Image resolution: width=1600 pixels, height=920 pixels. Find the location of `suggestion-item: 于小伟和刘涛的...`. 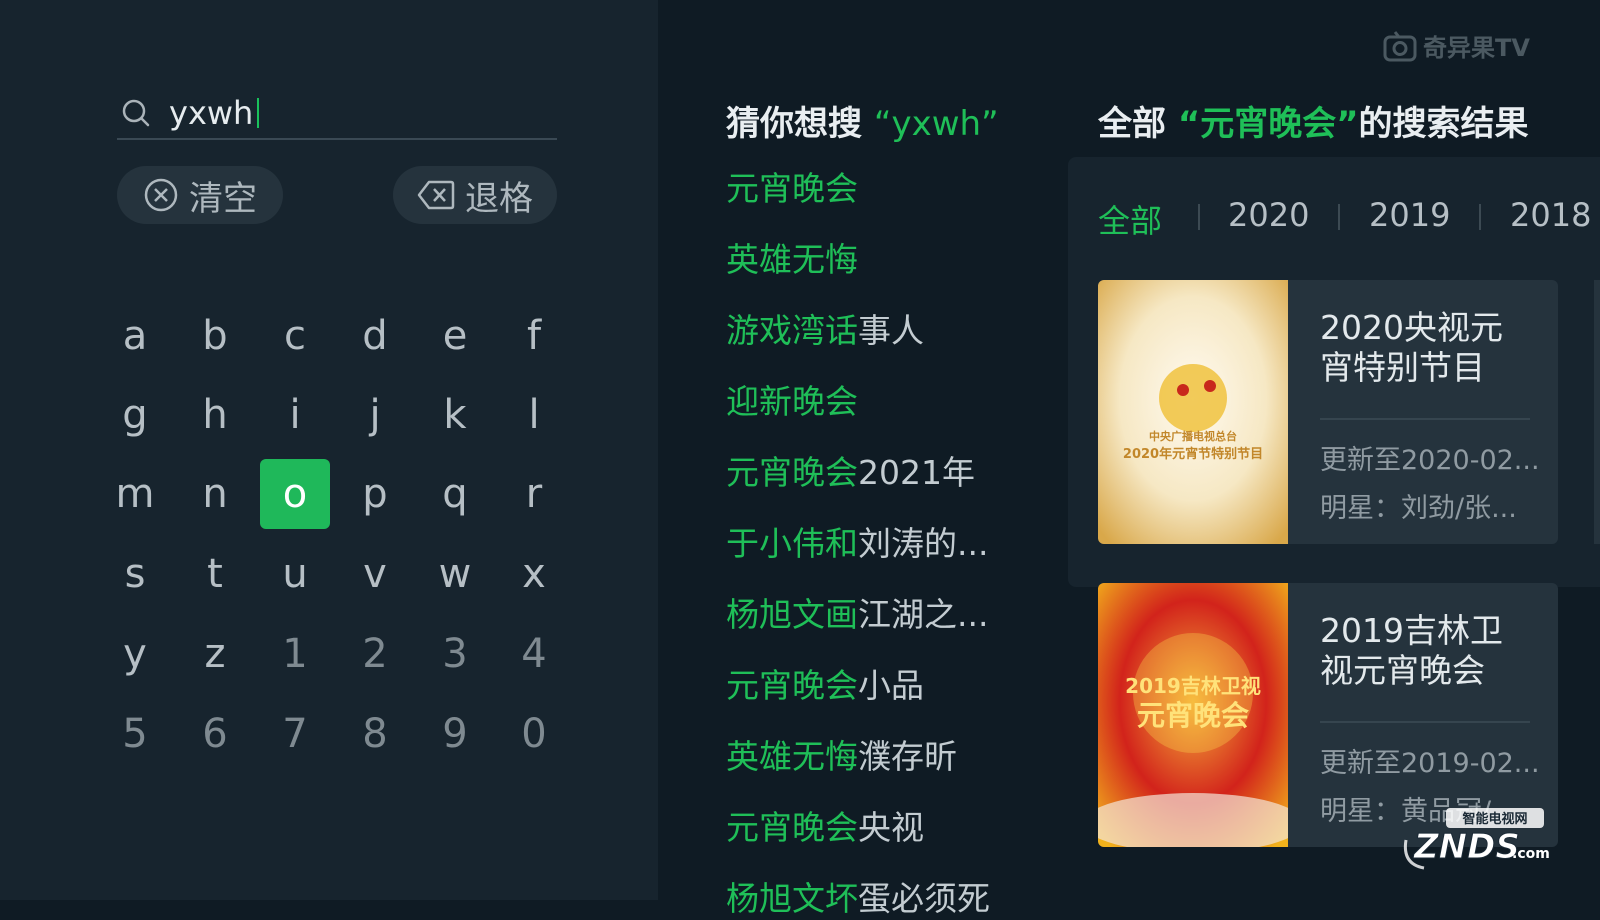

suggestion-item: 于小伟和刘涛的... is located at coordinates (857, 541).